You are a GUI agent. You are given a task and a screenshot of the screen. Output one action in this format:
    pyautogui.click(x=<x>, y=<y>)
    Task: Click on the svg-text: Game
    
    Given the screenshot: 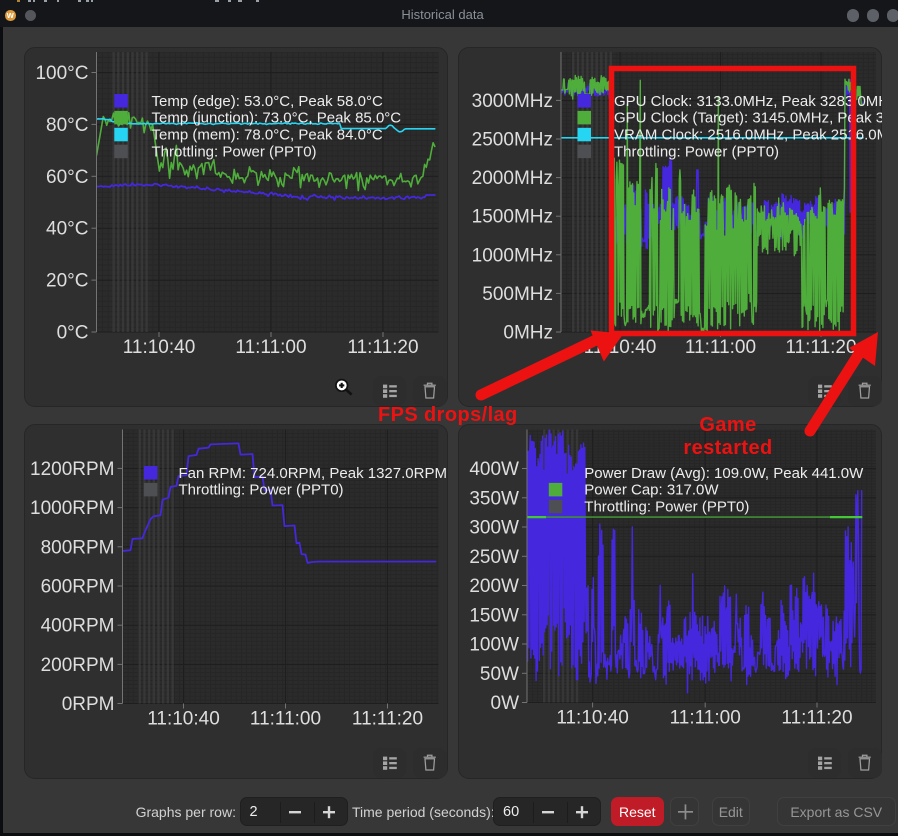 What is the action you would take?
    pyautogui.click(x=727, y=425)
    